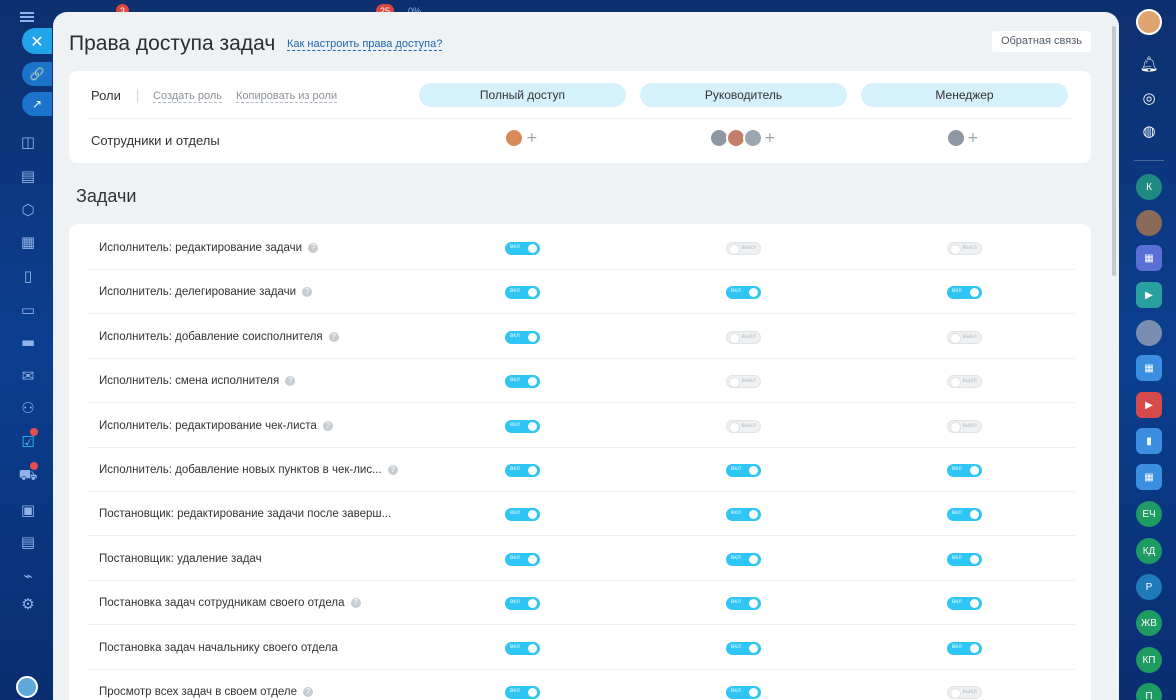 The width and height of the screenshot is (1176, 700). Describe the element at coordinates (28, 242) in the screenshot. I see `calendar-icon: ▦` at that location.